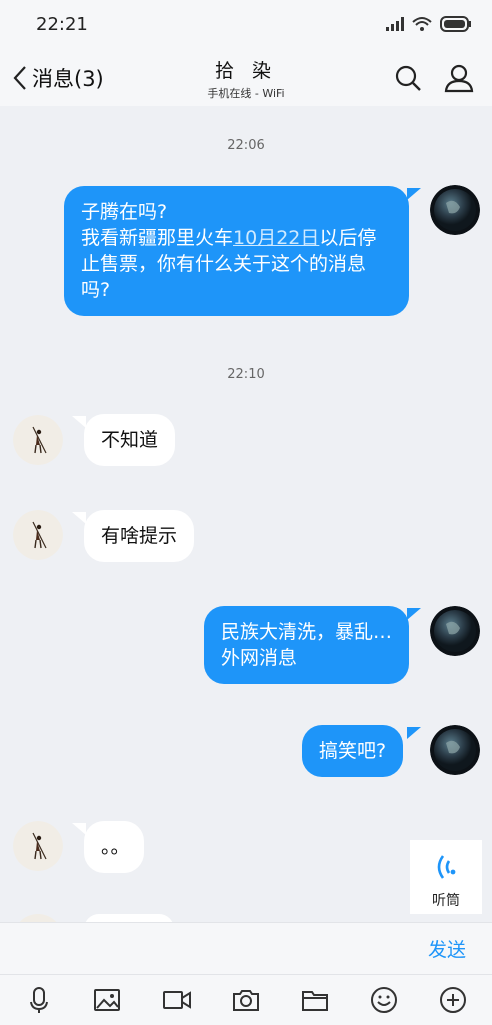  Describe the element at coordinates (19, 78) in the screenshot. I see `chevron-left-icon` at that location.